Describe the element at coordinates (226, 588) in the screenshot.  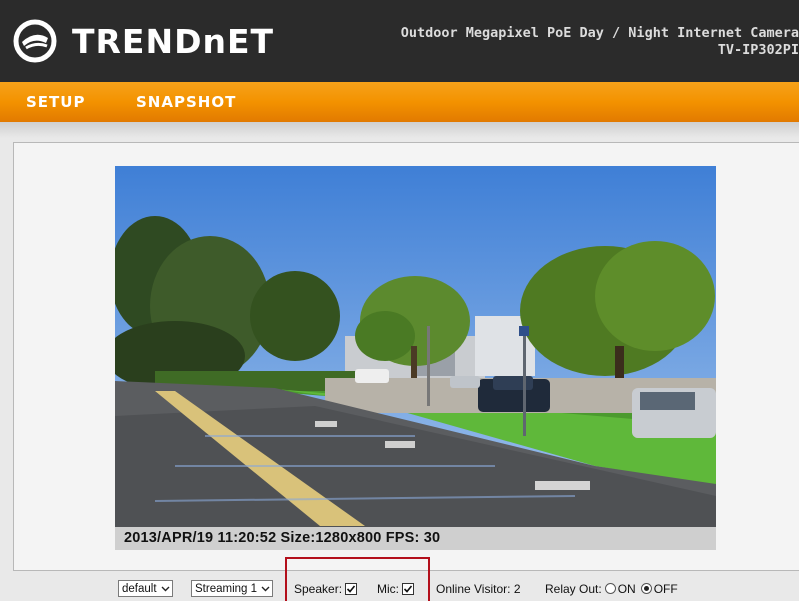
I see `stream-select-value: Streaming 1` at that location.